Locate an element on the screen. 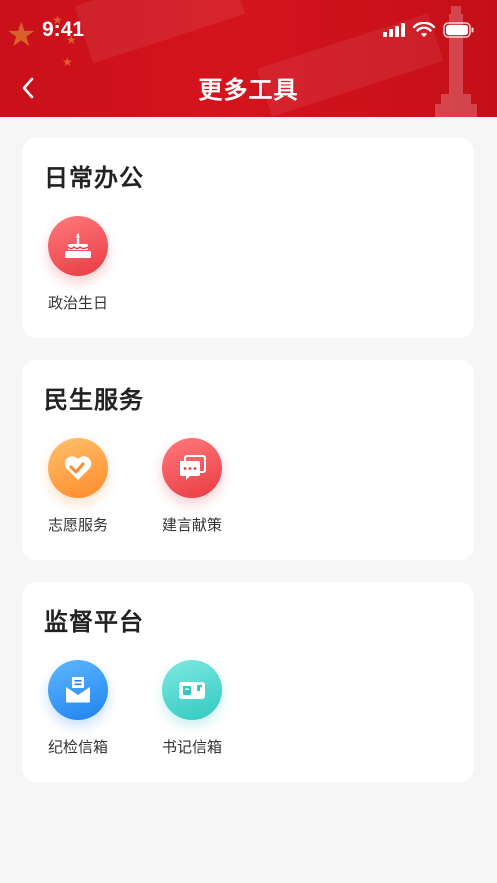  mailbox-icon is located at coordinates (192, 690).